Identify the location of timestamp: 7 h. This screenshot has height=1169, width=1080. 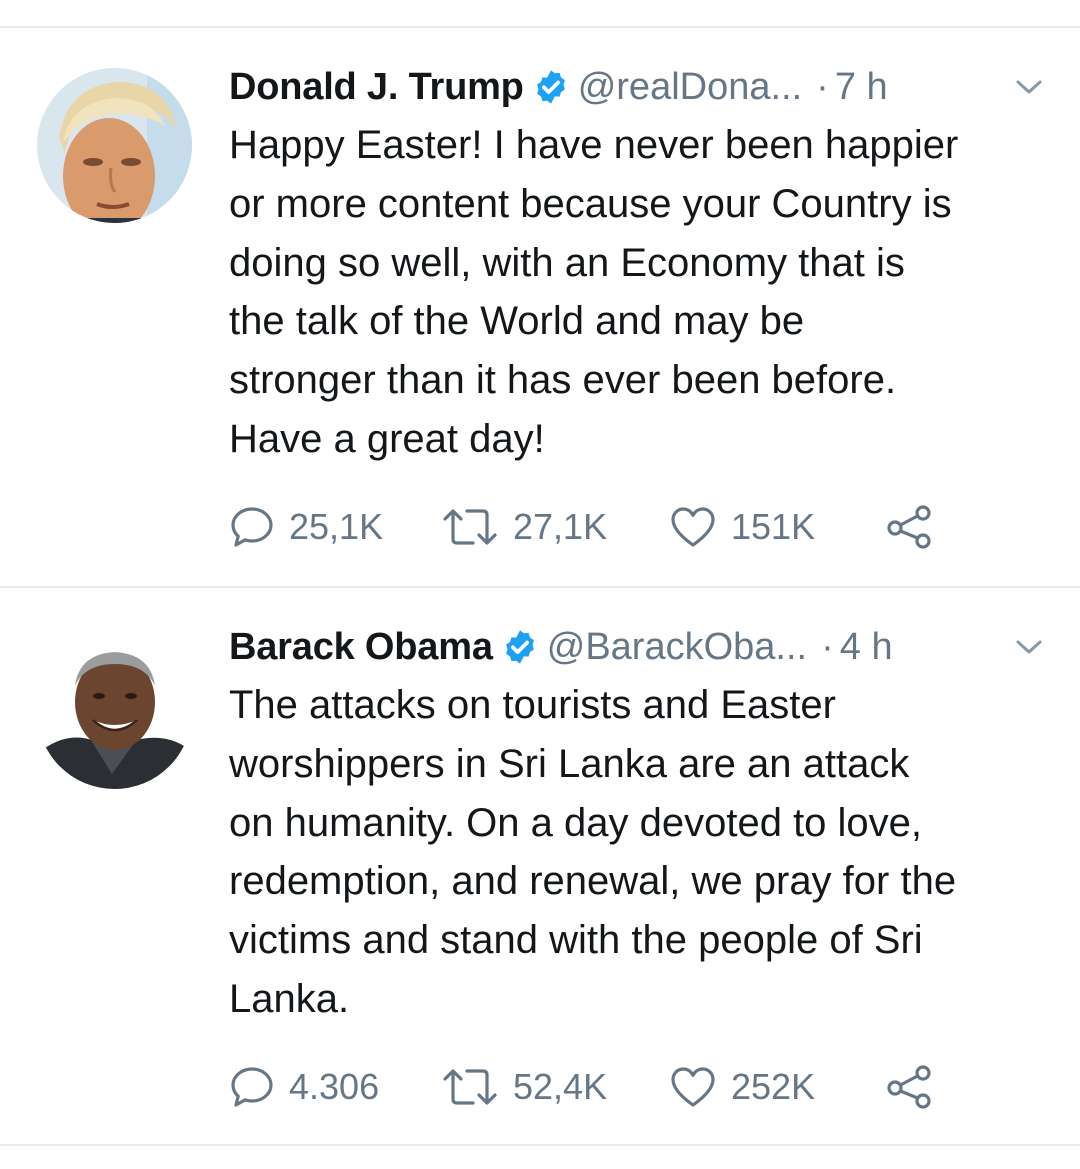
(861, 87).